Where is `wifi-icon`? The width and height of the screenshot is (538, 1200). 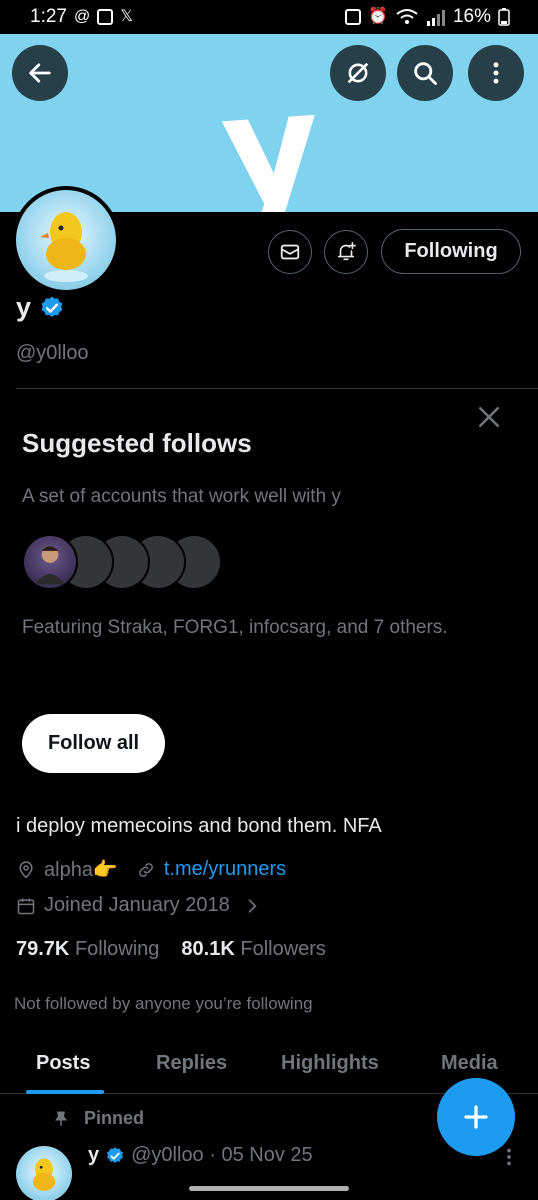 wifi-icon is located at coordinates (407, 16).